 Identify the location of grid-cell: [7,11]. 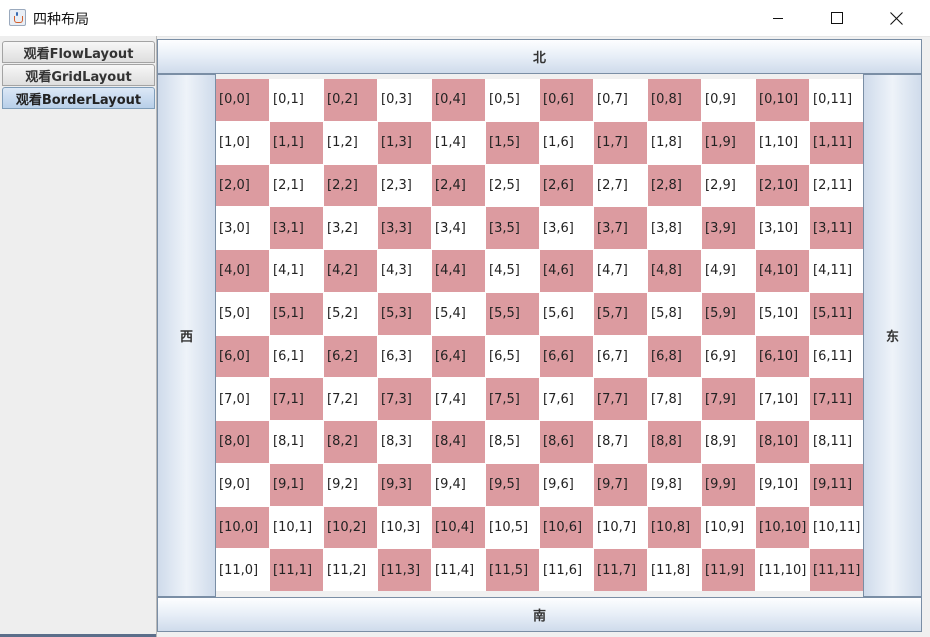
(836, 399).